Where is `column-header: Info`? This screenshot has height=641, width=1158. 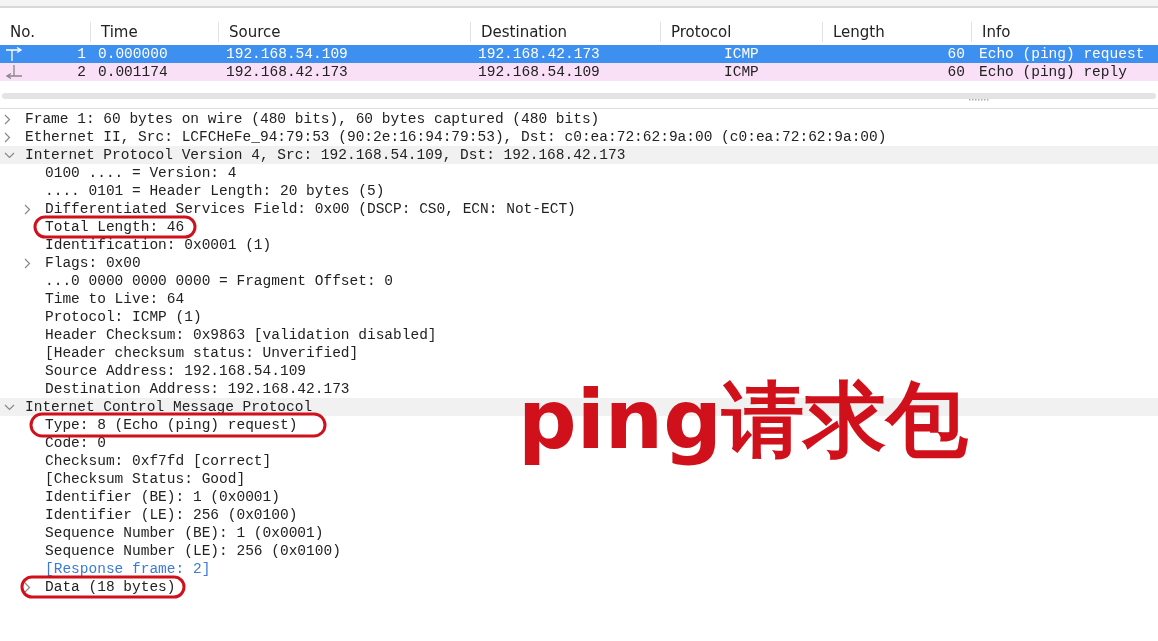
column-header: Info is located at coordinates (1064, 31).